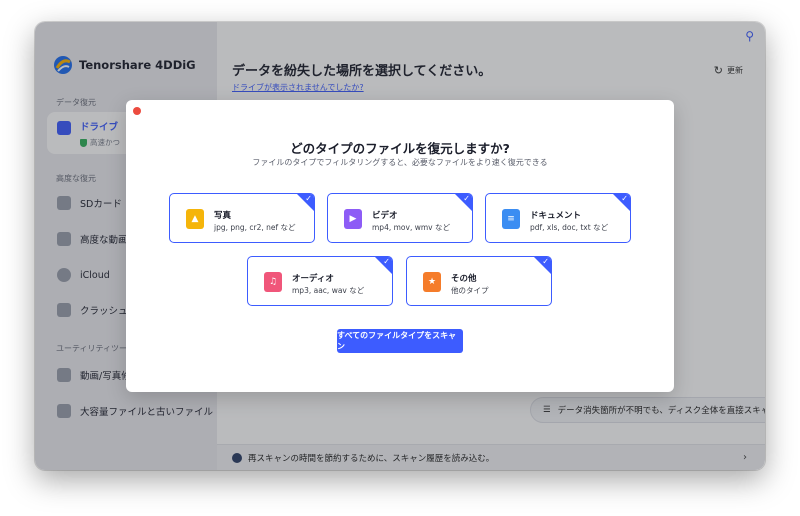 The image size is (800, 516). I want to click on document-icon: ≡, so click(511, 219).